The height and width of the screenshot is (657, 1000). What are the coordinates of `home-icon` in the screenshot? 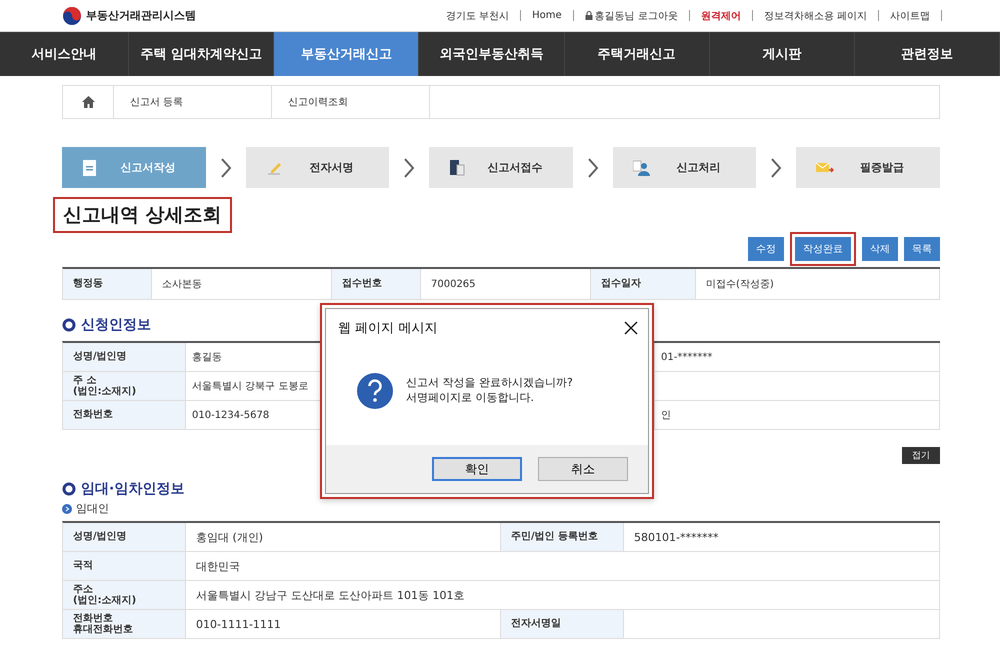 It's located at (88, 102).